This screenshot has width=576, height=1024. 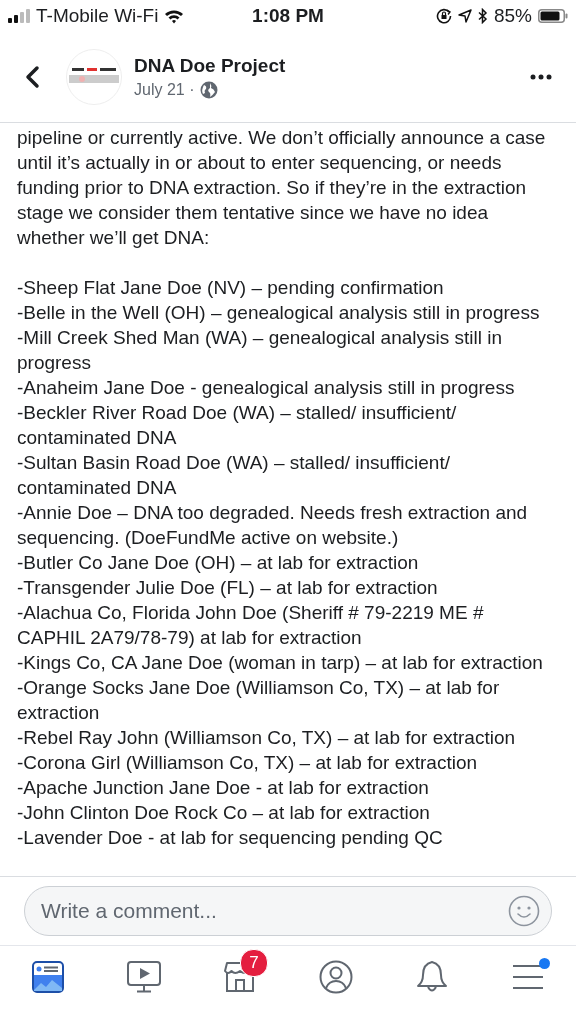 What do you see at coordinates (228, 588) in the screenshot?
I see `case-list-item: -Transgender Julie Doe (FL) – at lab for extraction` at bounding box center [228, 588].